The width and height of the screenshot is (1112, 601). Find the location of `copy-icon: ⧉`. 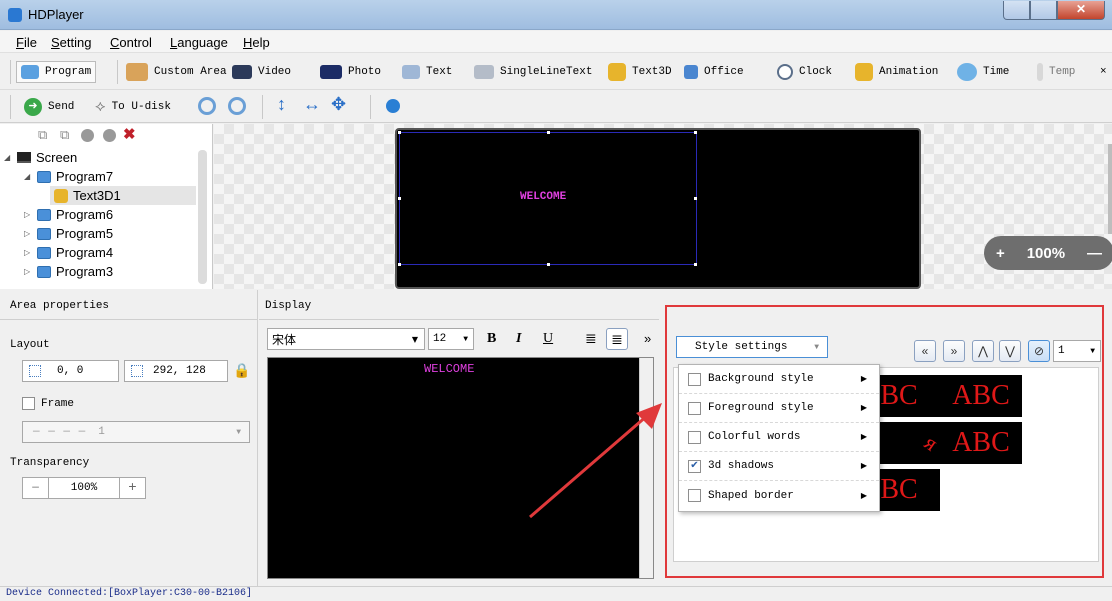

copy-icon: ⧉ is located at coordinates (42, 135).